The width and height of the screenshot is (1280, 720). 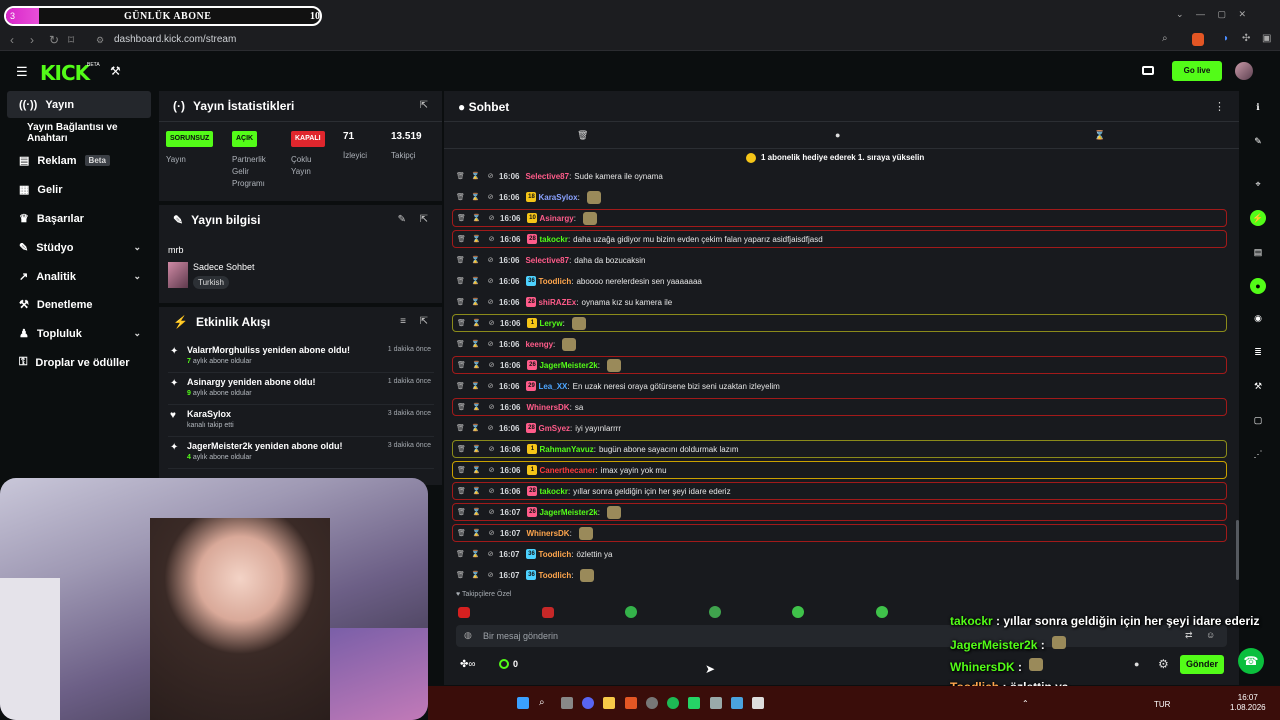 I want to click on sidebar-item-denetleme: ⚒ Denetleme, so click(x=79, y=304).